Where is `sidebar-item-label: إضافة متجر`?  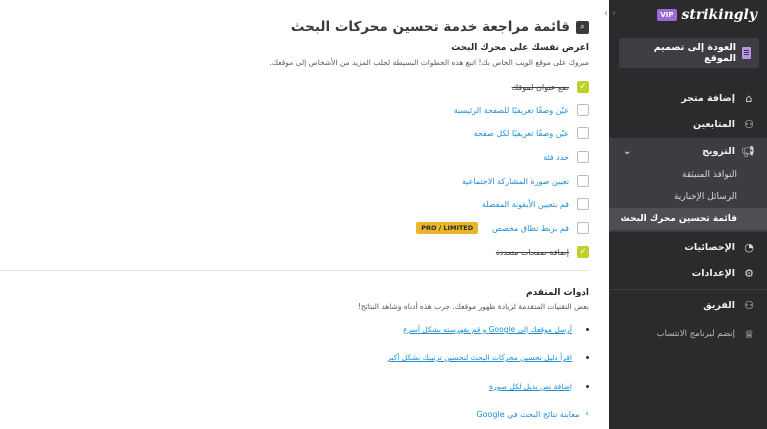
sidebar-item-label: إضافة متجر is located at coordinates (708, 98).